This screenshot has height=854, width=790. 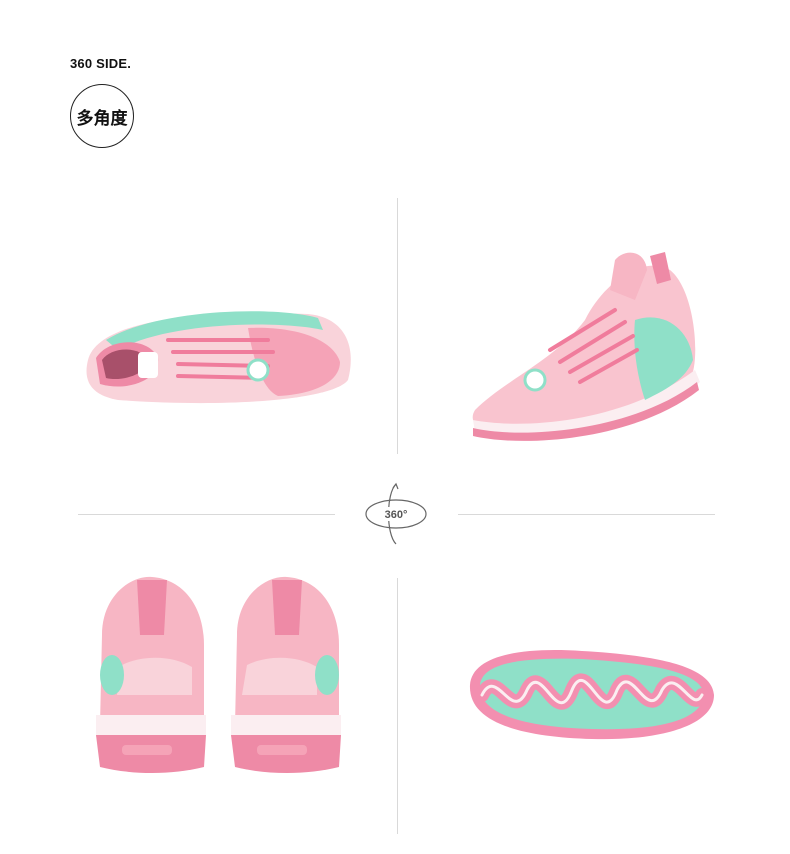 I want to click on shoe-front-view-image, so click(x=585, y=350).